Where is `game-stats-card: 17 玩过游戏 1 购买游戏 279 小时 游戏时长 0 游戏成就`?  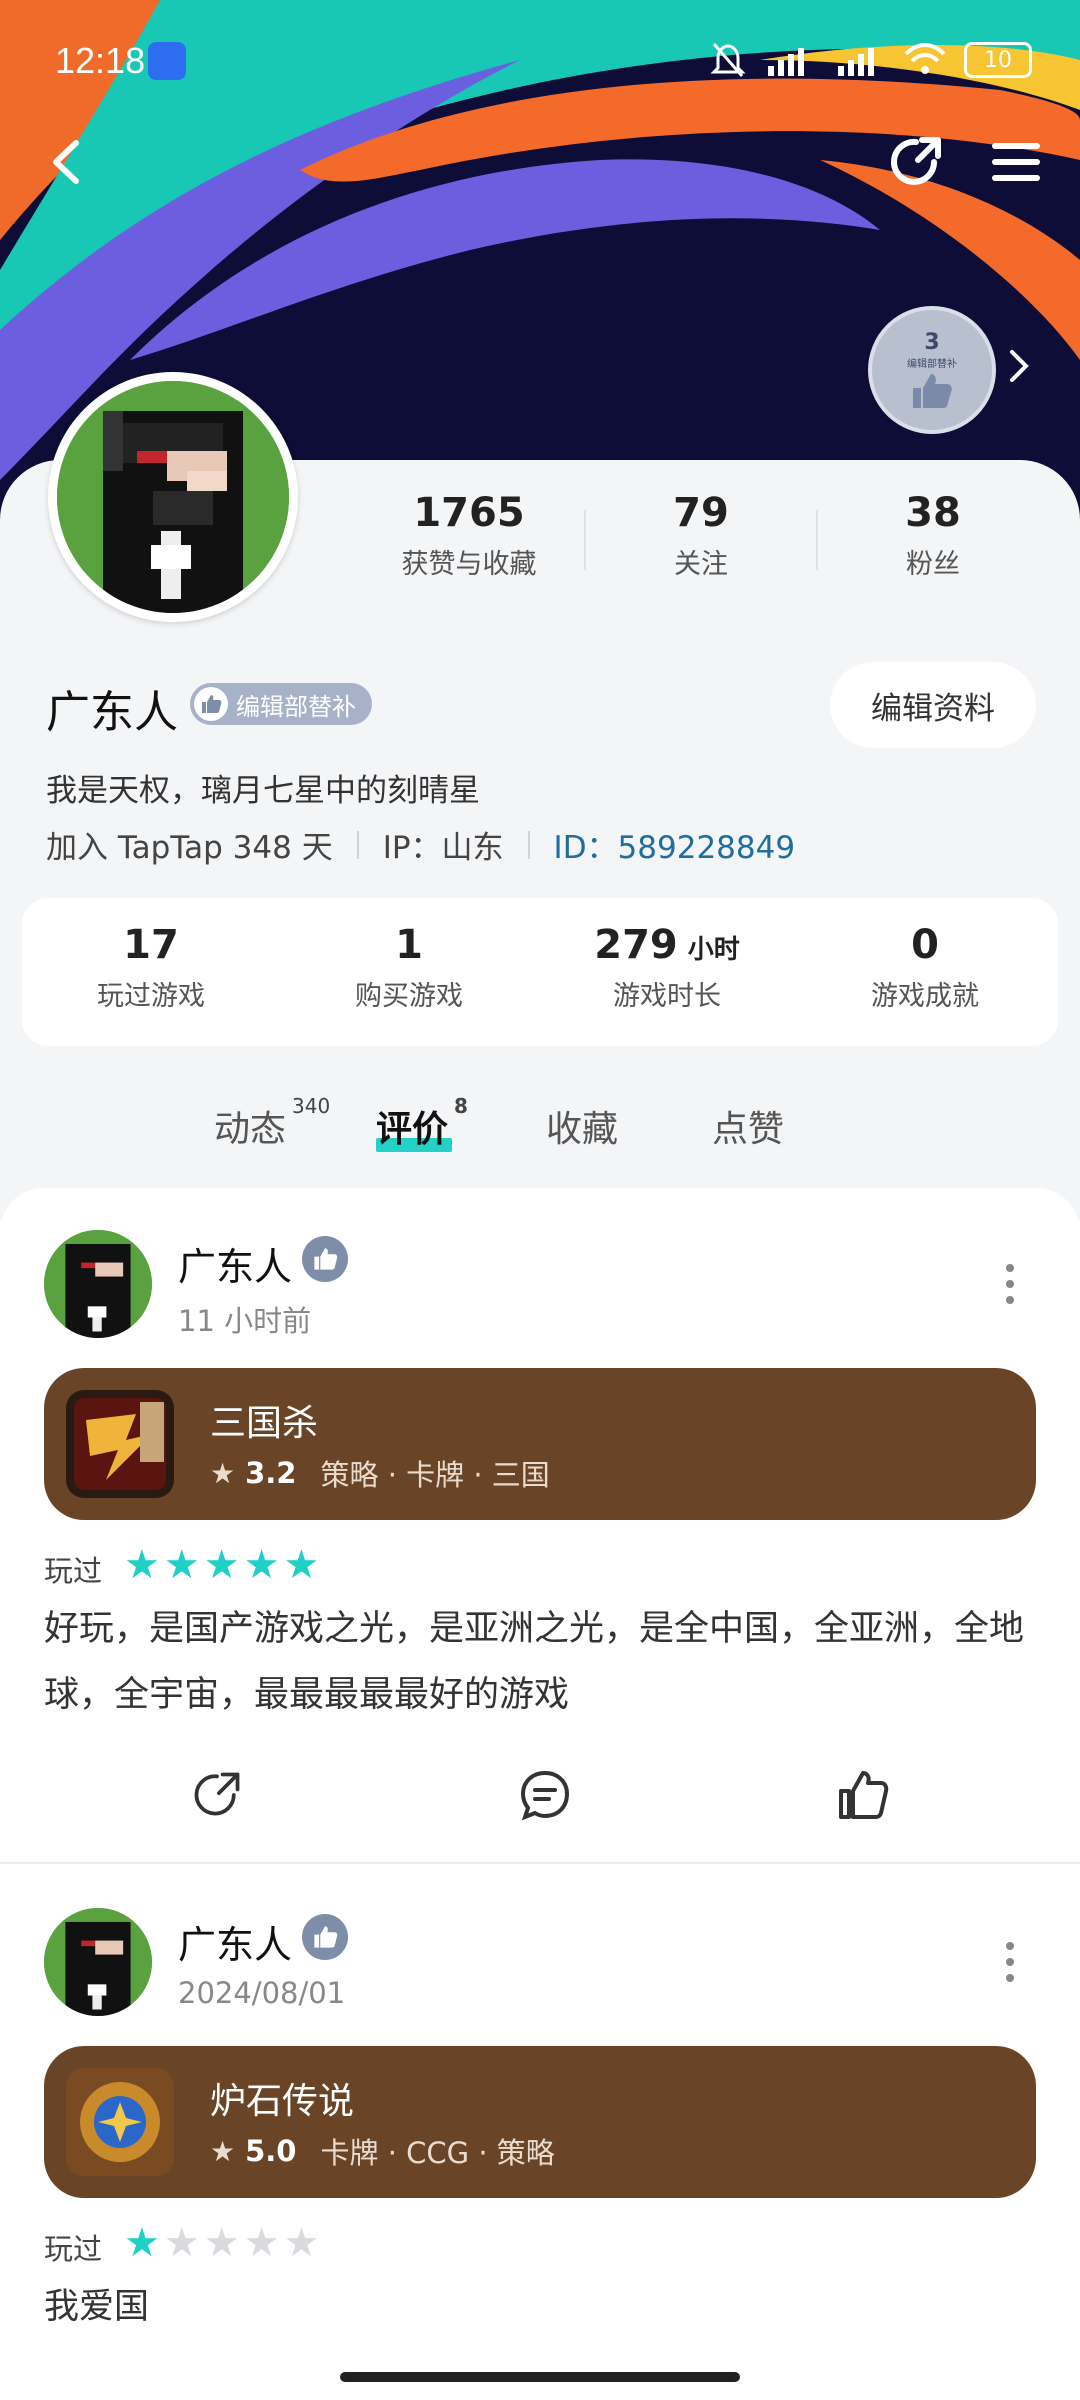 game-stats-card: 17 玩过游戏 1 购买游戏 279 小时 游戏时长 0 游戏成就 is located at coordinates (540, 972).